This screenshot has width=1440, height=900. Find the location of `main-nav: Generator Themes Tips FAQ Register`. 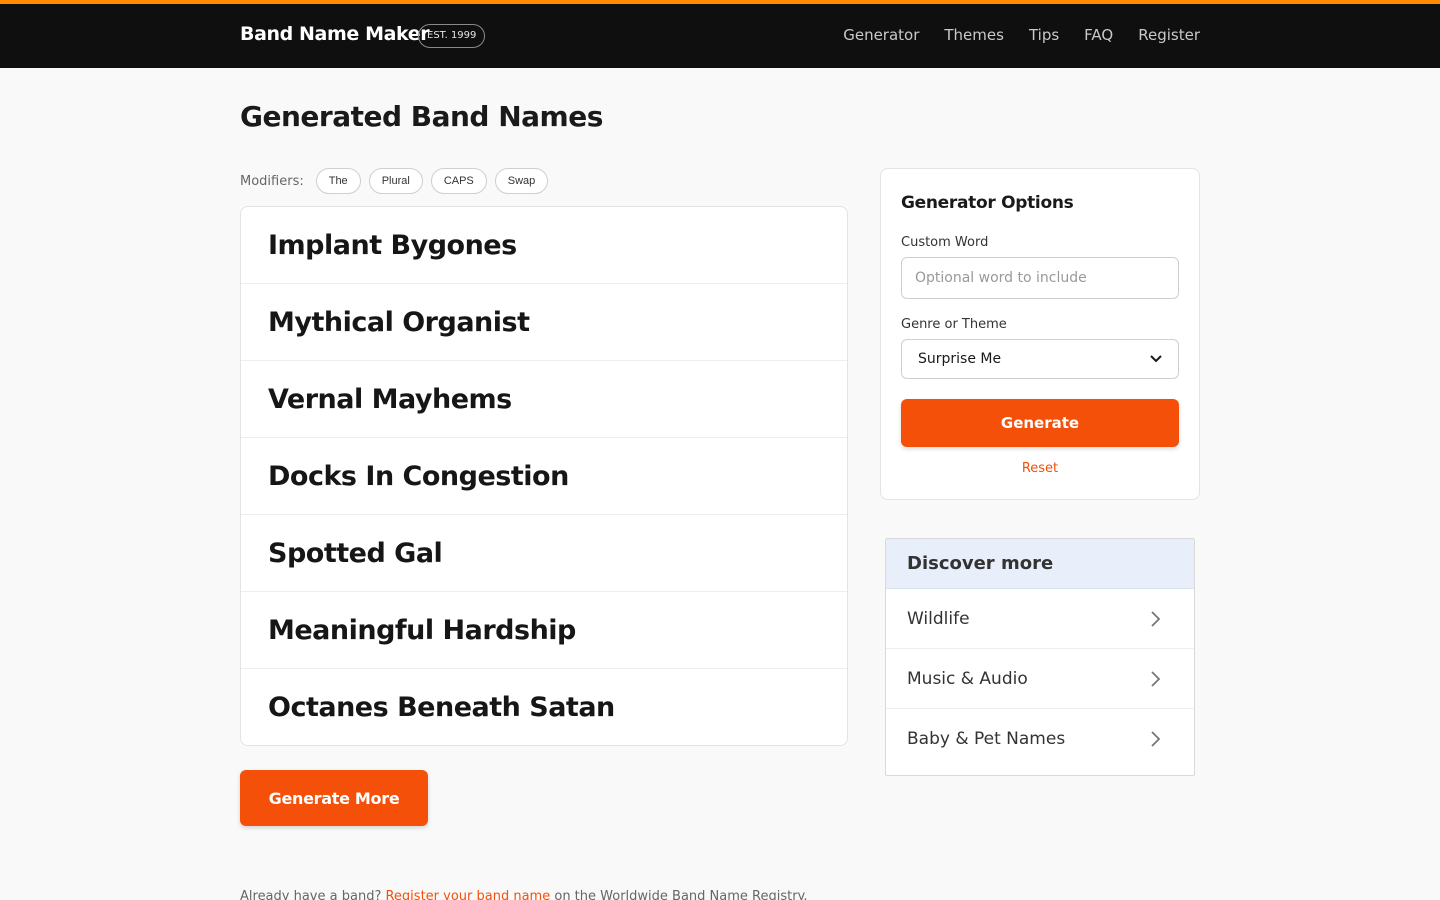

main-nav: Generator Themes Tips FAQ Register is located at coordinates (1021, 35).